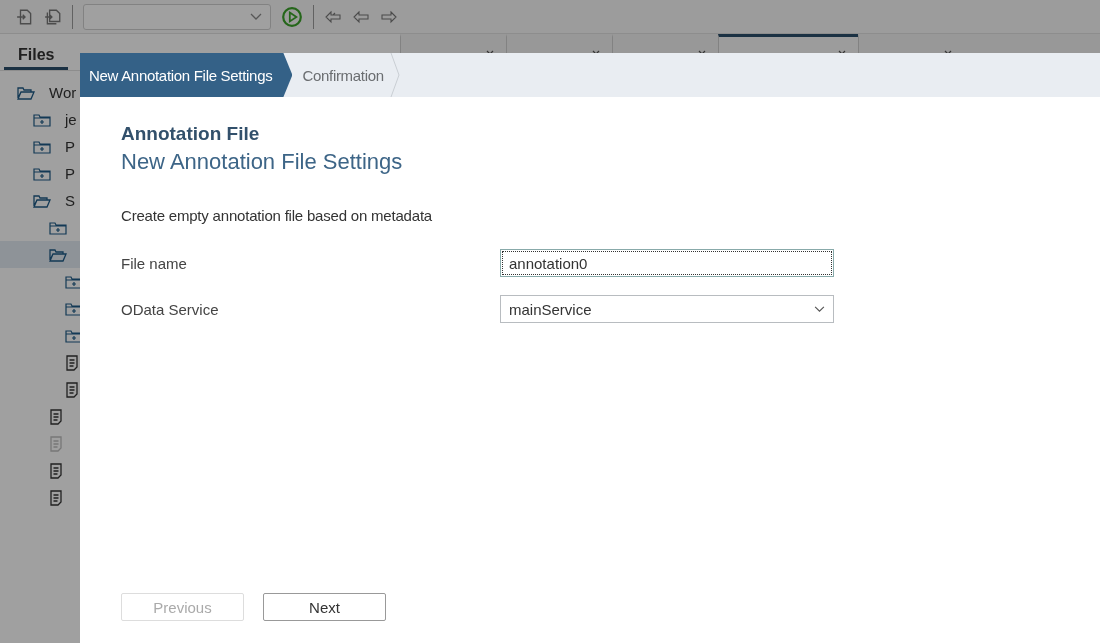 The height and width of the screenshot is (643, 1100). Describe the element at coordinates (667, 309) in the screenshot. I see `dropdown-field: mainService` at that location.